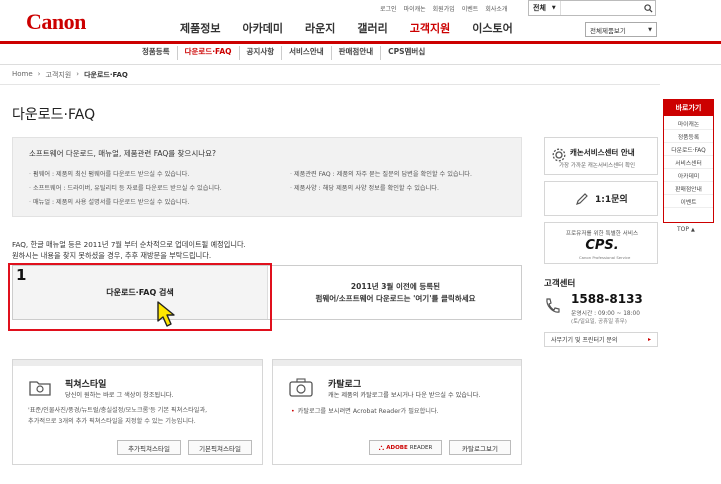 The width and height of the screenshot is (721, 484). I want to click on event-link: 이벤트, so click(470, 8).